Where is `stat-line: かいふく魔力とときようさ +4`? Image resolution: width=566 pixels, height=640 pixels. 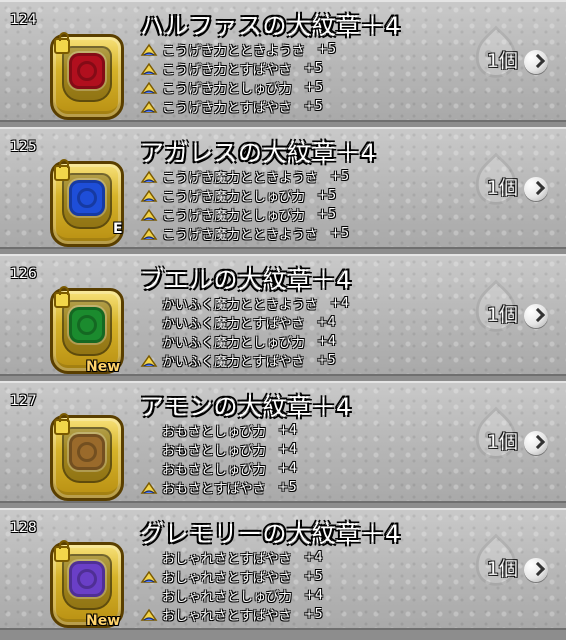
stat-line: かいふく魔力とときようさ +4 is located at coordinates (244, 303).